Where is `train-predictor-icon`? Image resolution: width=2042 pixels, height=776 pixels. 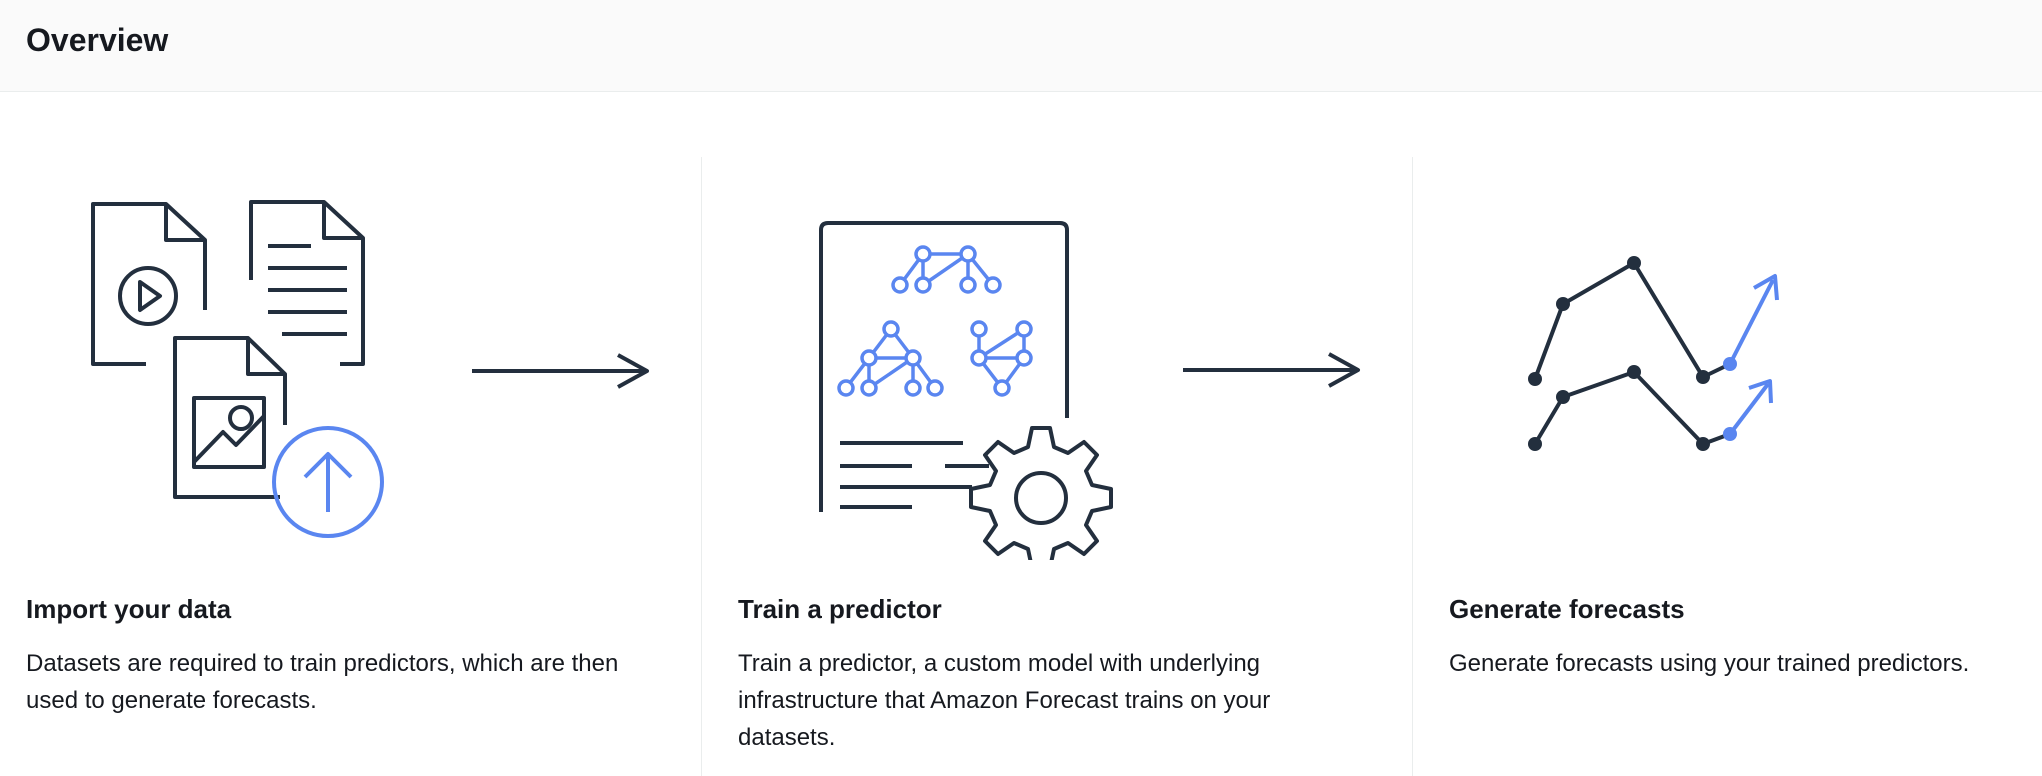 train-predictor-icon is located at coordinates (1089, 390).